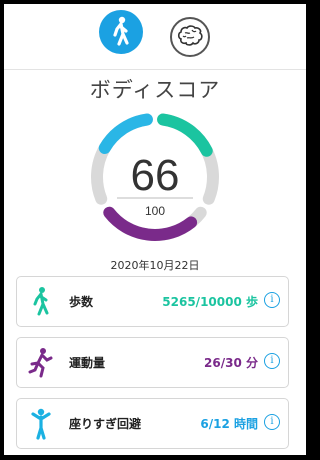 This screenshot has height=460, width=320. What do you see at coordinates (41, 424) in the screenshot?
I see `standing-person-icon` at bounding box center [41, 424].